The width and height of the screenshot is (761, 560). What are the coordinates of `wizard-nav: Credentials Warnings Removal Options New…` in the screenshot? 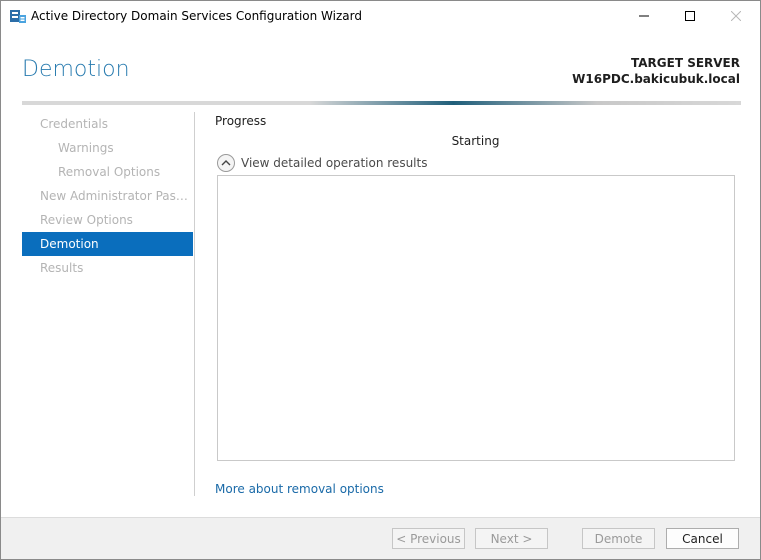 It's located at (107, 196).